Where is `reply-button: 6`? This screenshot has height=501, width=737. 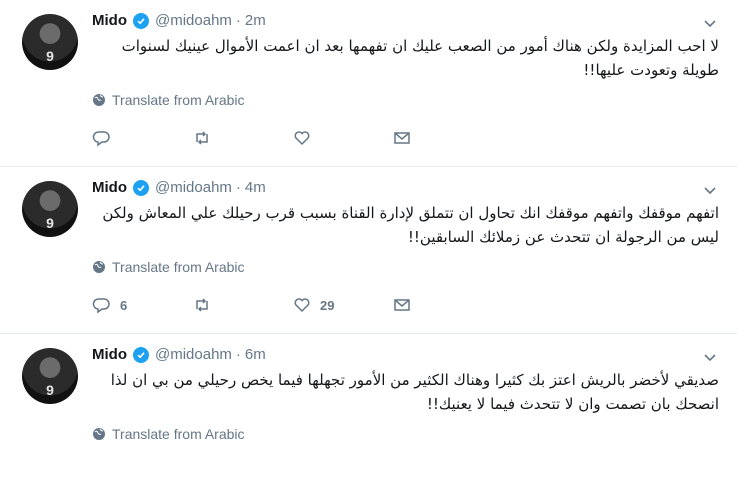
reply-button: 6 is located at coordinates (142, 305).